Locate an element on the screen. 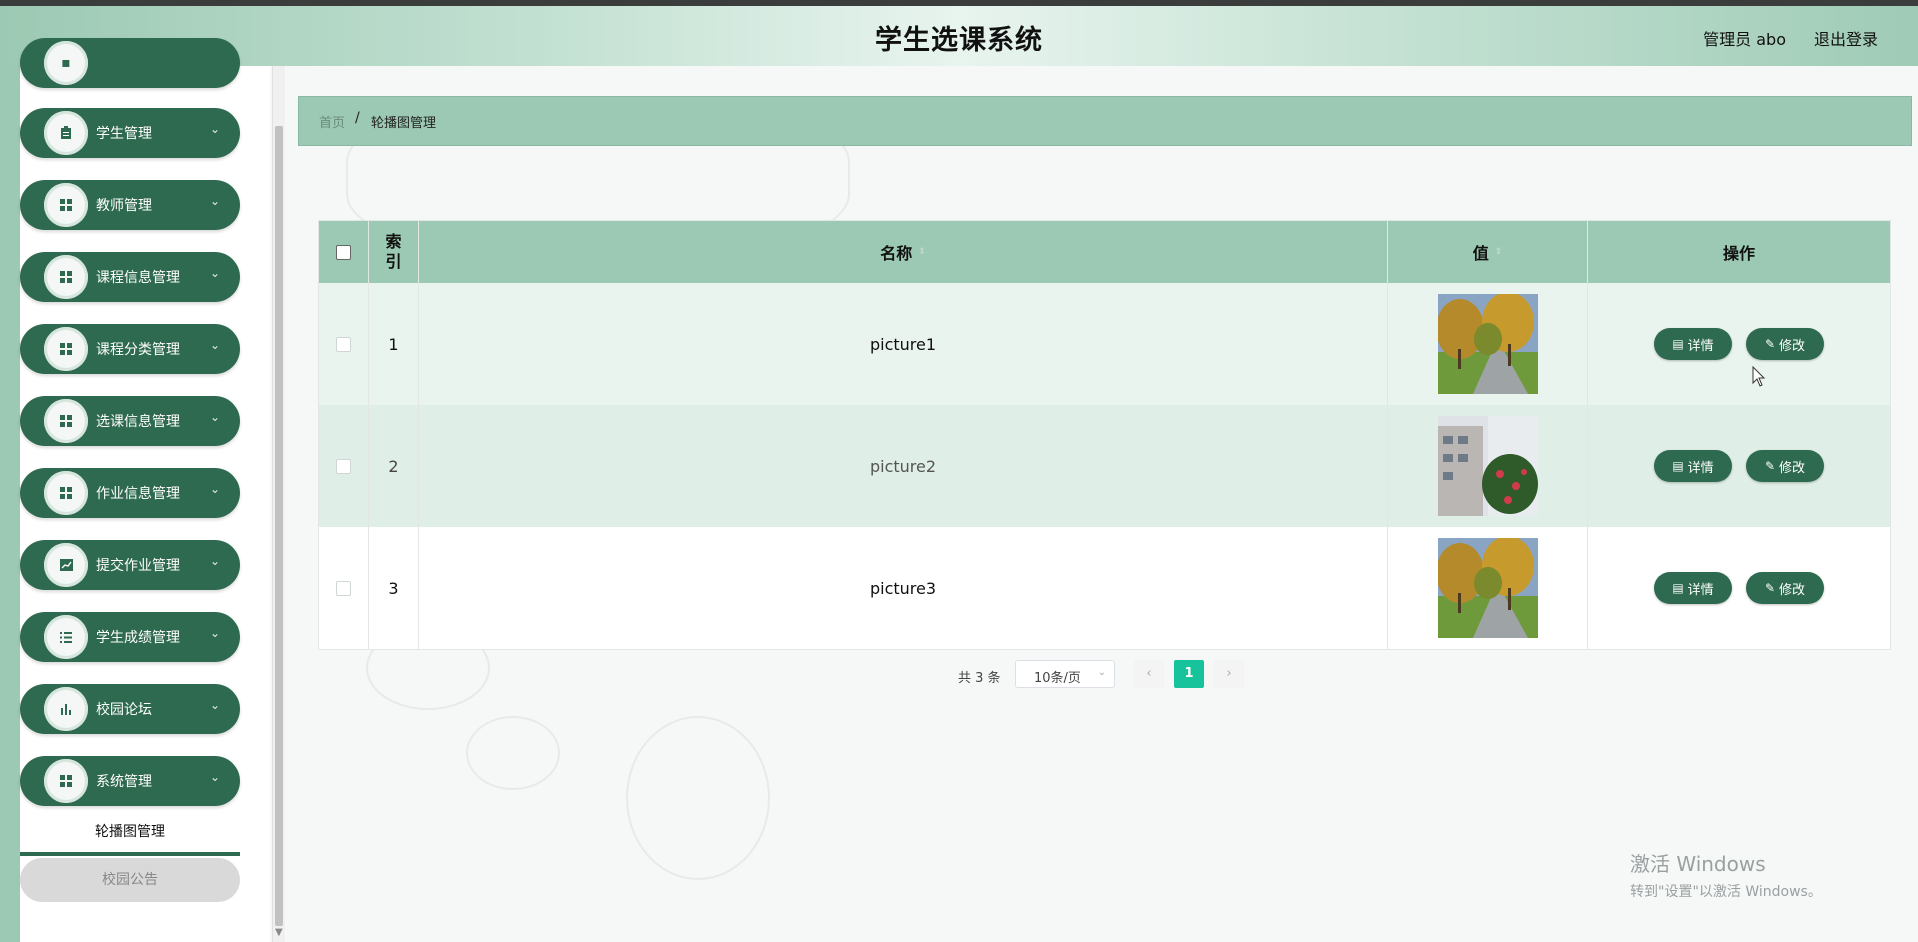 This screenshot has height=942, width=1918. sidebar-item-grades: 学生成绩管理 ⌄ is located at coordinates (130, 637).